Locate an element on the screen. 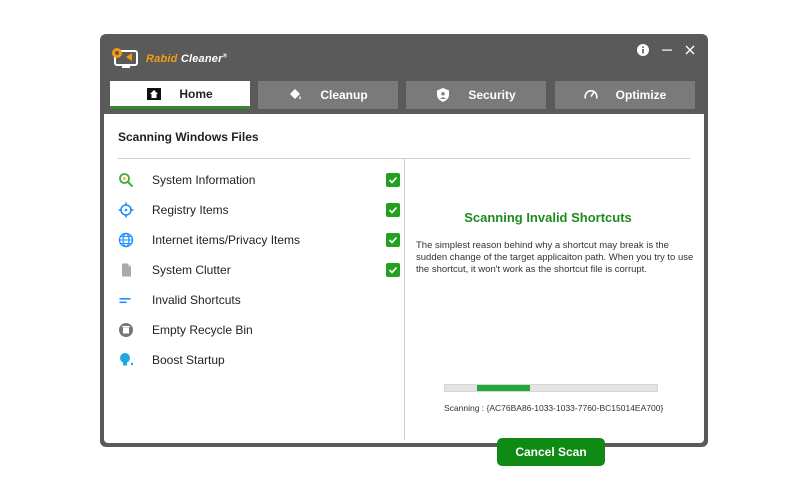 Image resolution: width=800 pixels, height=480 pixels. title-bar: Rabid Cleaner® is located at coordinates (404, 56).